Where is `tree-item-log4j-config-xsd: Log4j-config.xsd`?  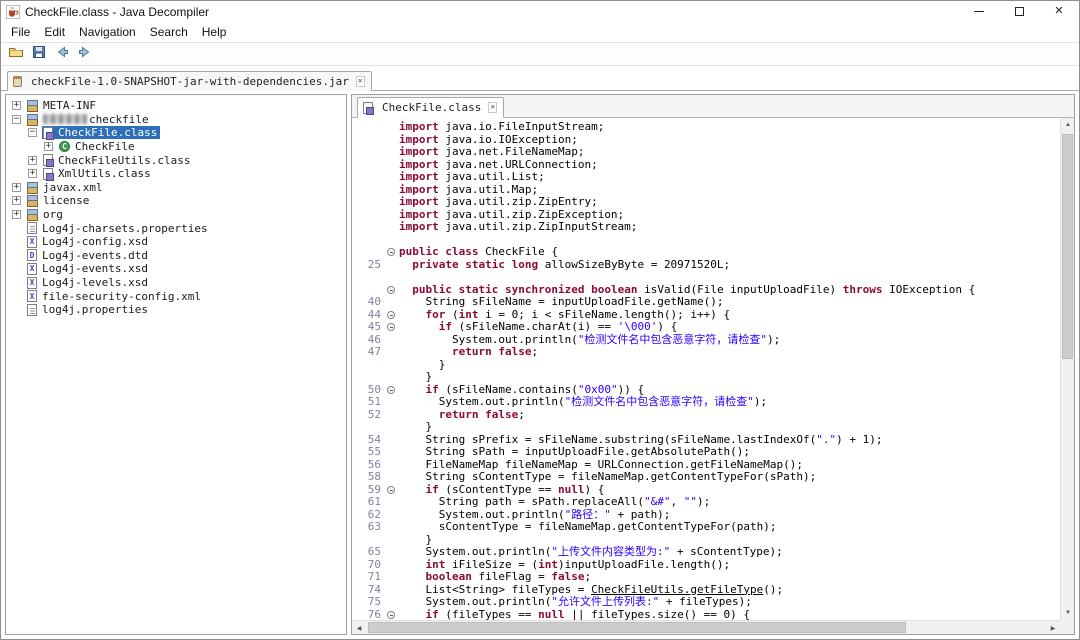 tree-item-log4j-config-xsd: Log4j-config.xsd is located at coordinates (176, 242).